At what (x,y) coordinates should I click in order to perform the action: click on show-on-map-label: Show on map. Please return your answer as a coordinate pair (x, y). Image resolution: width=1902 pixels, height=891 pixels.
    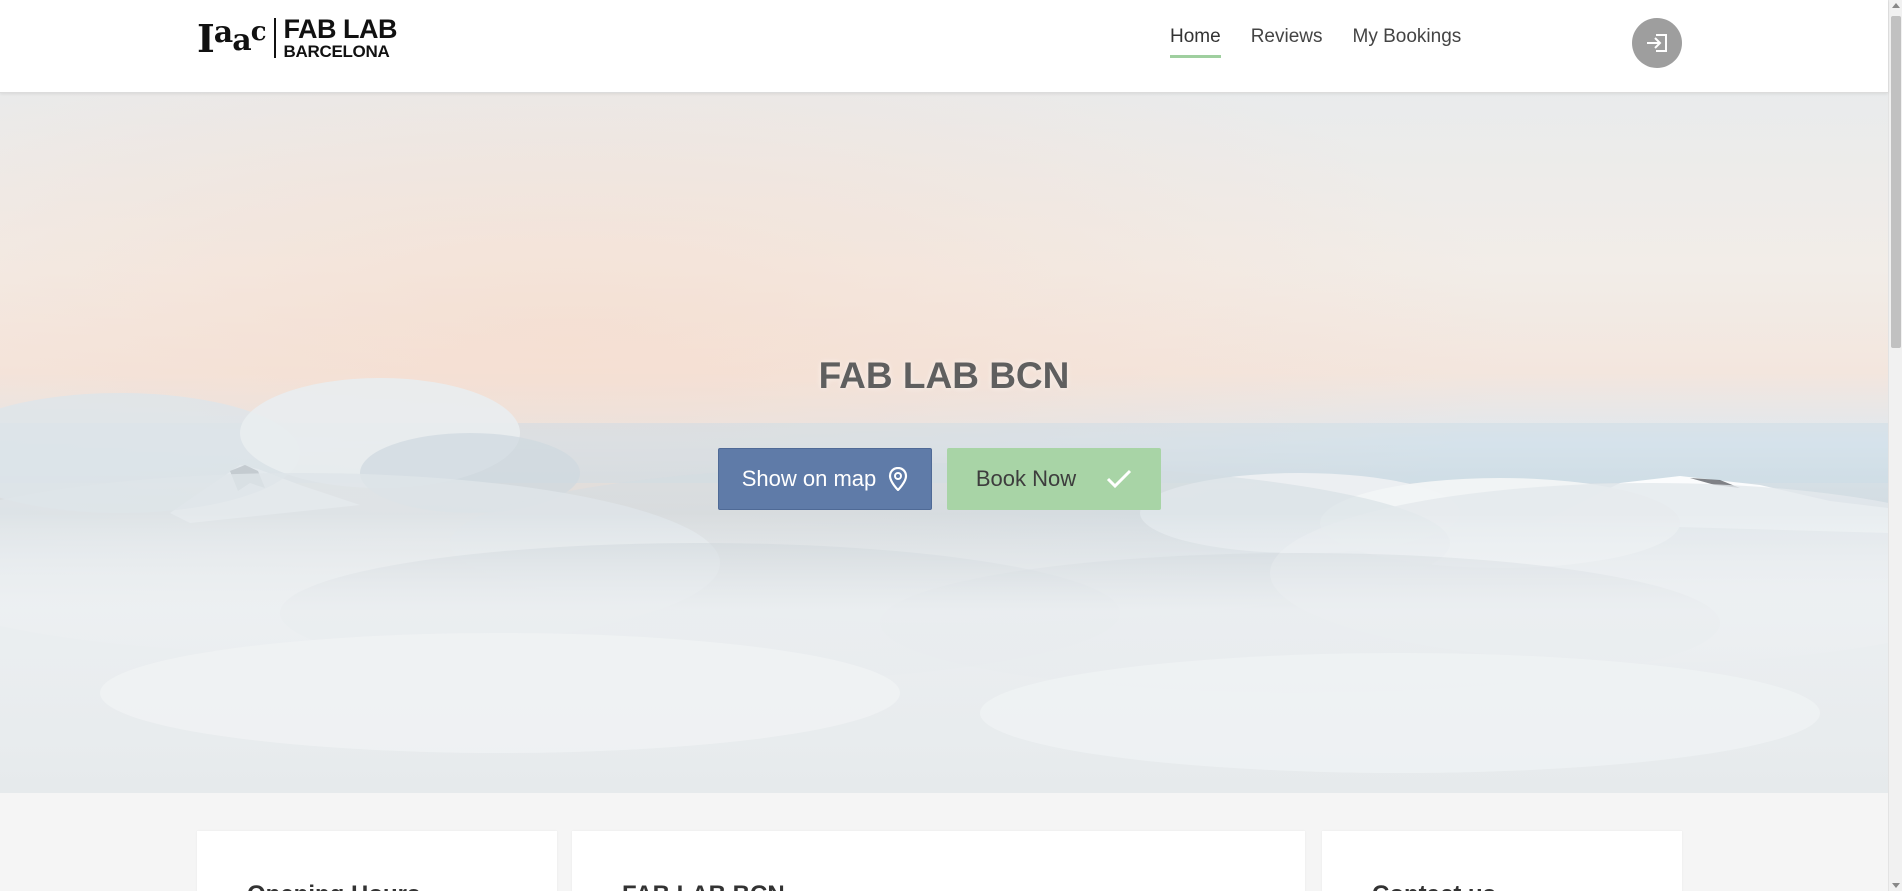
    Looking at the image, I should click on (809, 478).